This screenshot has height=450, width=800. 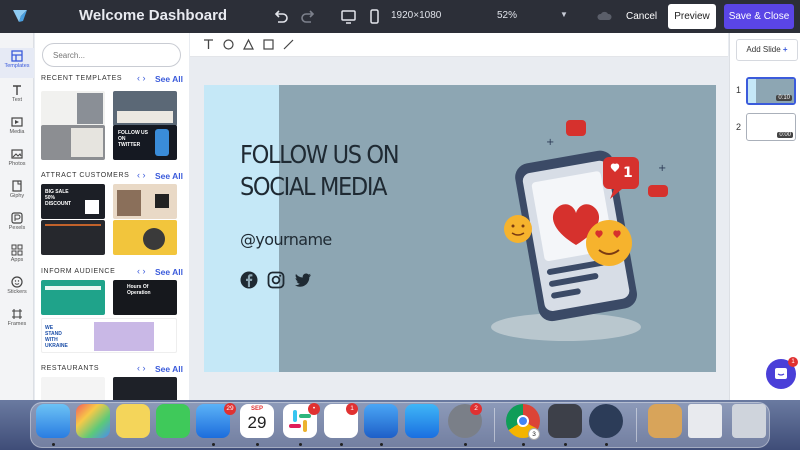 I want to click on facebook-icon, so click(x=249, y=280).